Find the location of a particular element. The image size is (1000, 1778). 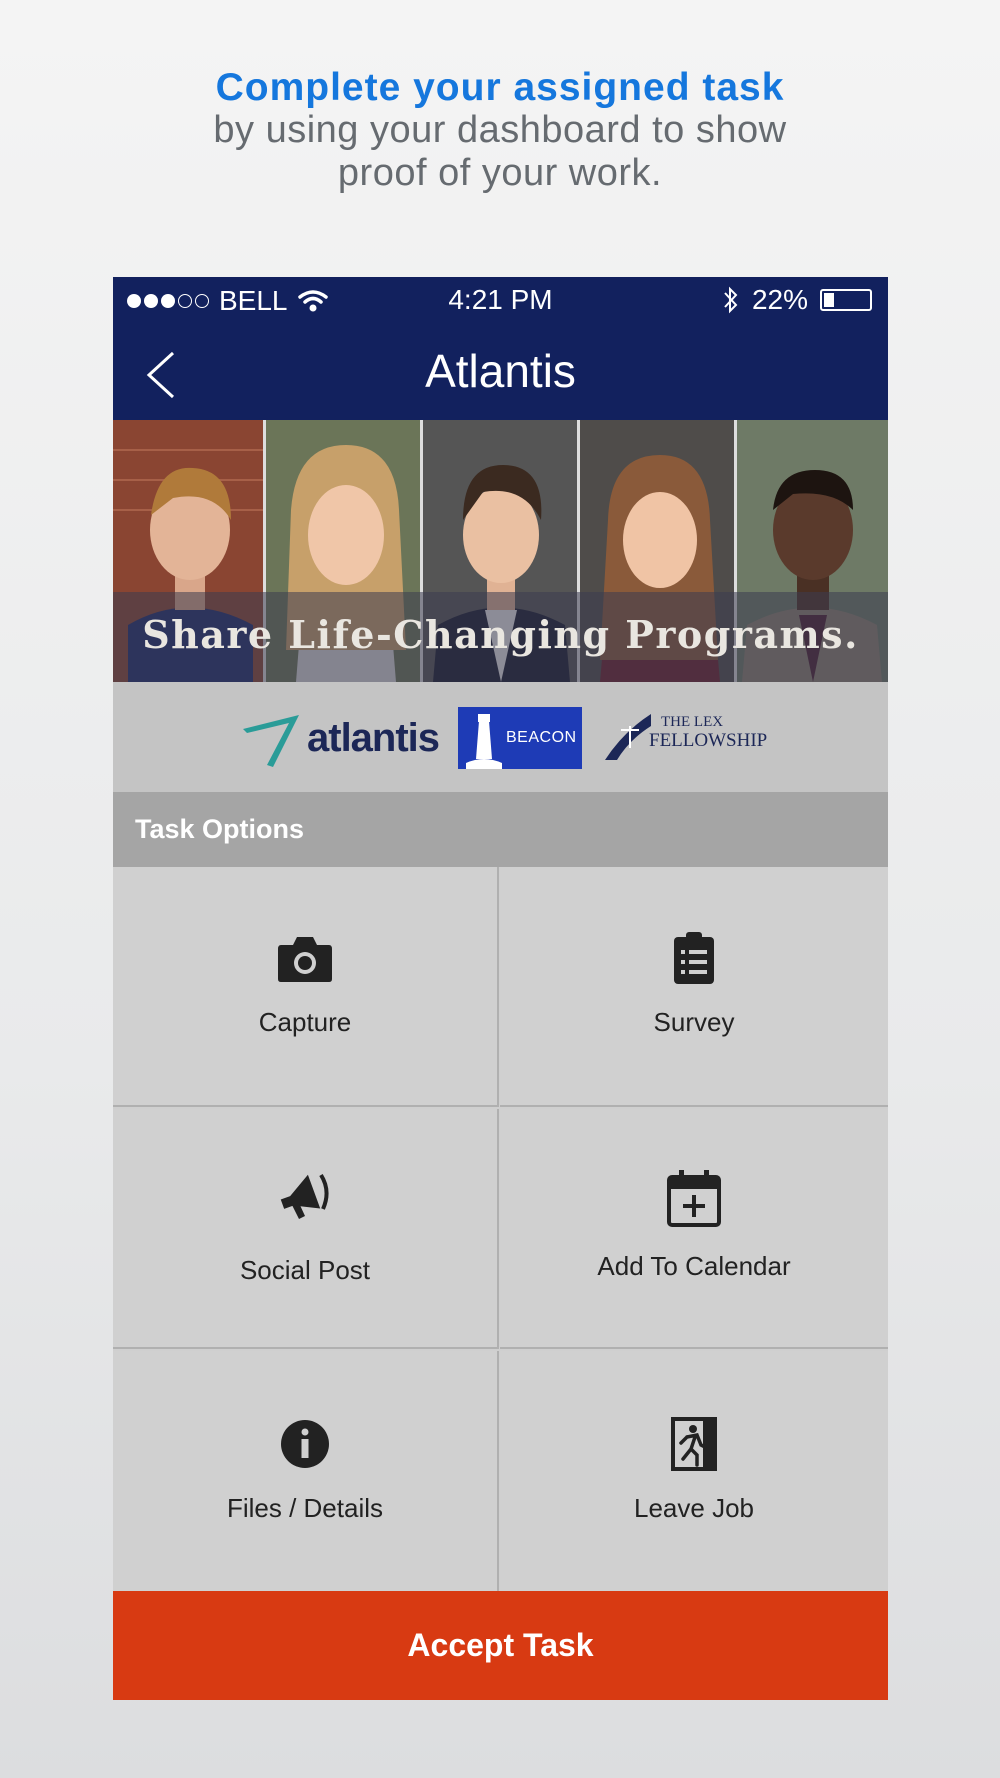

capture-option: Capture is located at coordinates (306, 987).